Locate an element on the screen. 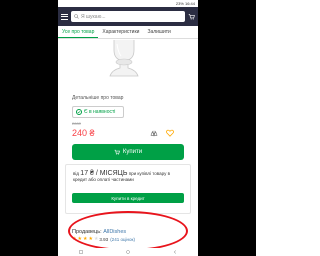 This screenshot has width=320, height=256. tab-characteristics: Характеристики is located at coordinates (120, 32).